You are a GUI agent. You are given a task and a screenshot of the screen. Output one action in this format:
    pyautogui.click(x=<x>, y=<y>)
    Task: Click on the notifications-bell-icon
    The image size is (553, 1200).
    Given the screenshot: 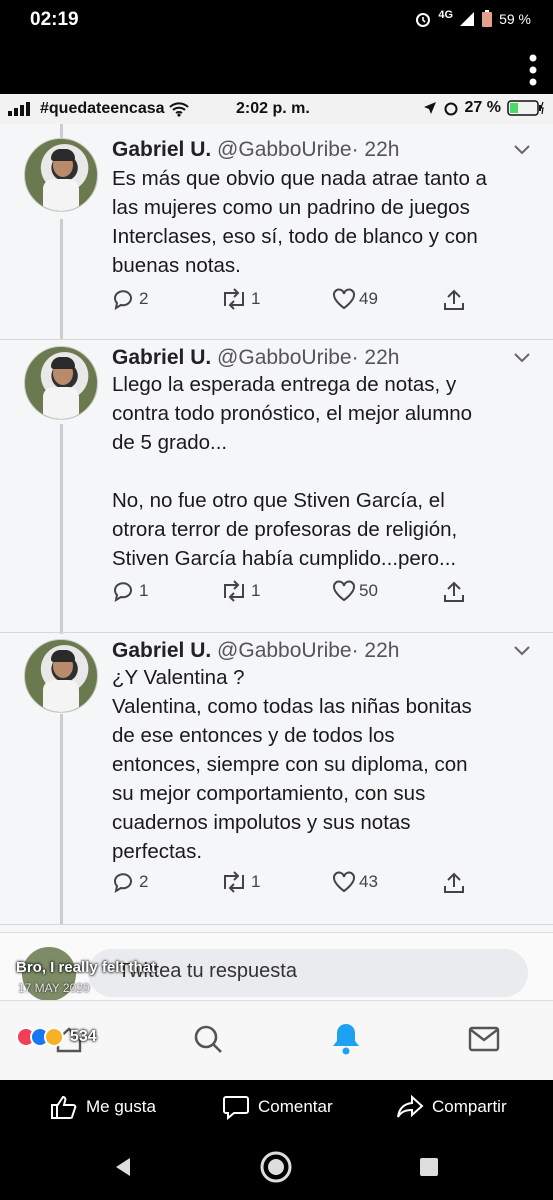 What is the action you would take?
    pyautogui.click(x=346, y=1038)
    